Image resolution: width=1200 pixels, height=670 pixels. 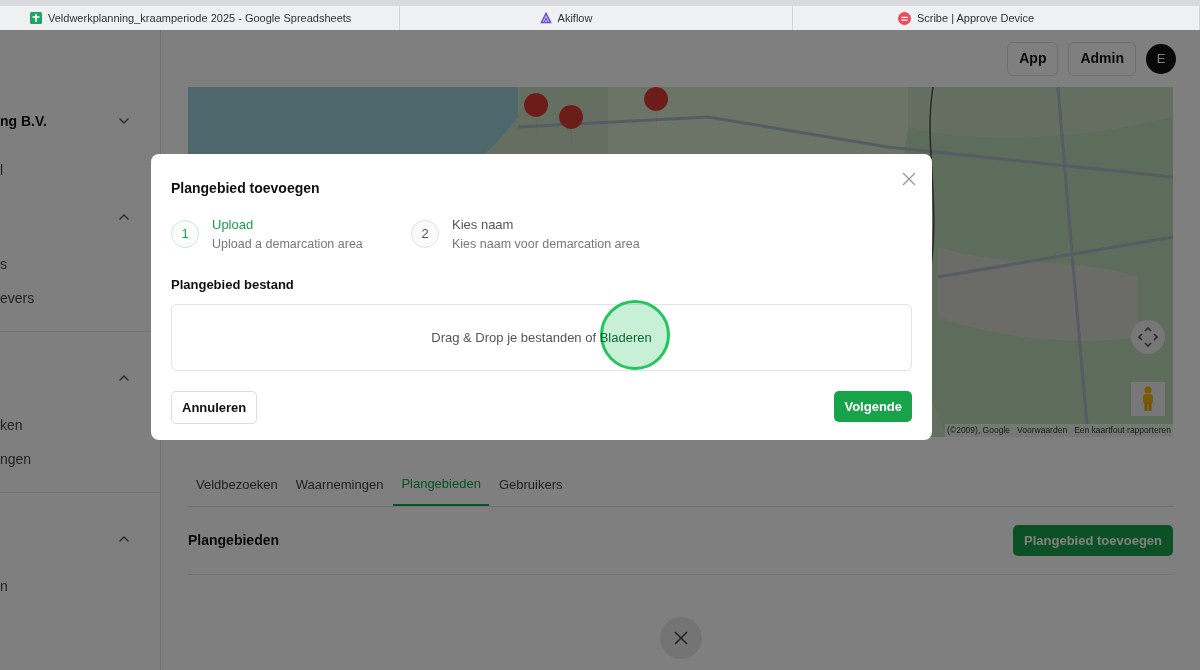 What do you see at coordinates (124, 121) in the screenshot?
I see `chevron-down-icon` at bounding box center [124, 121].